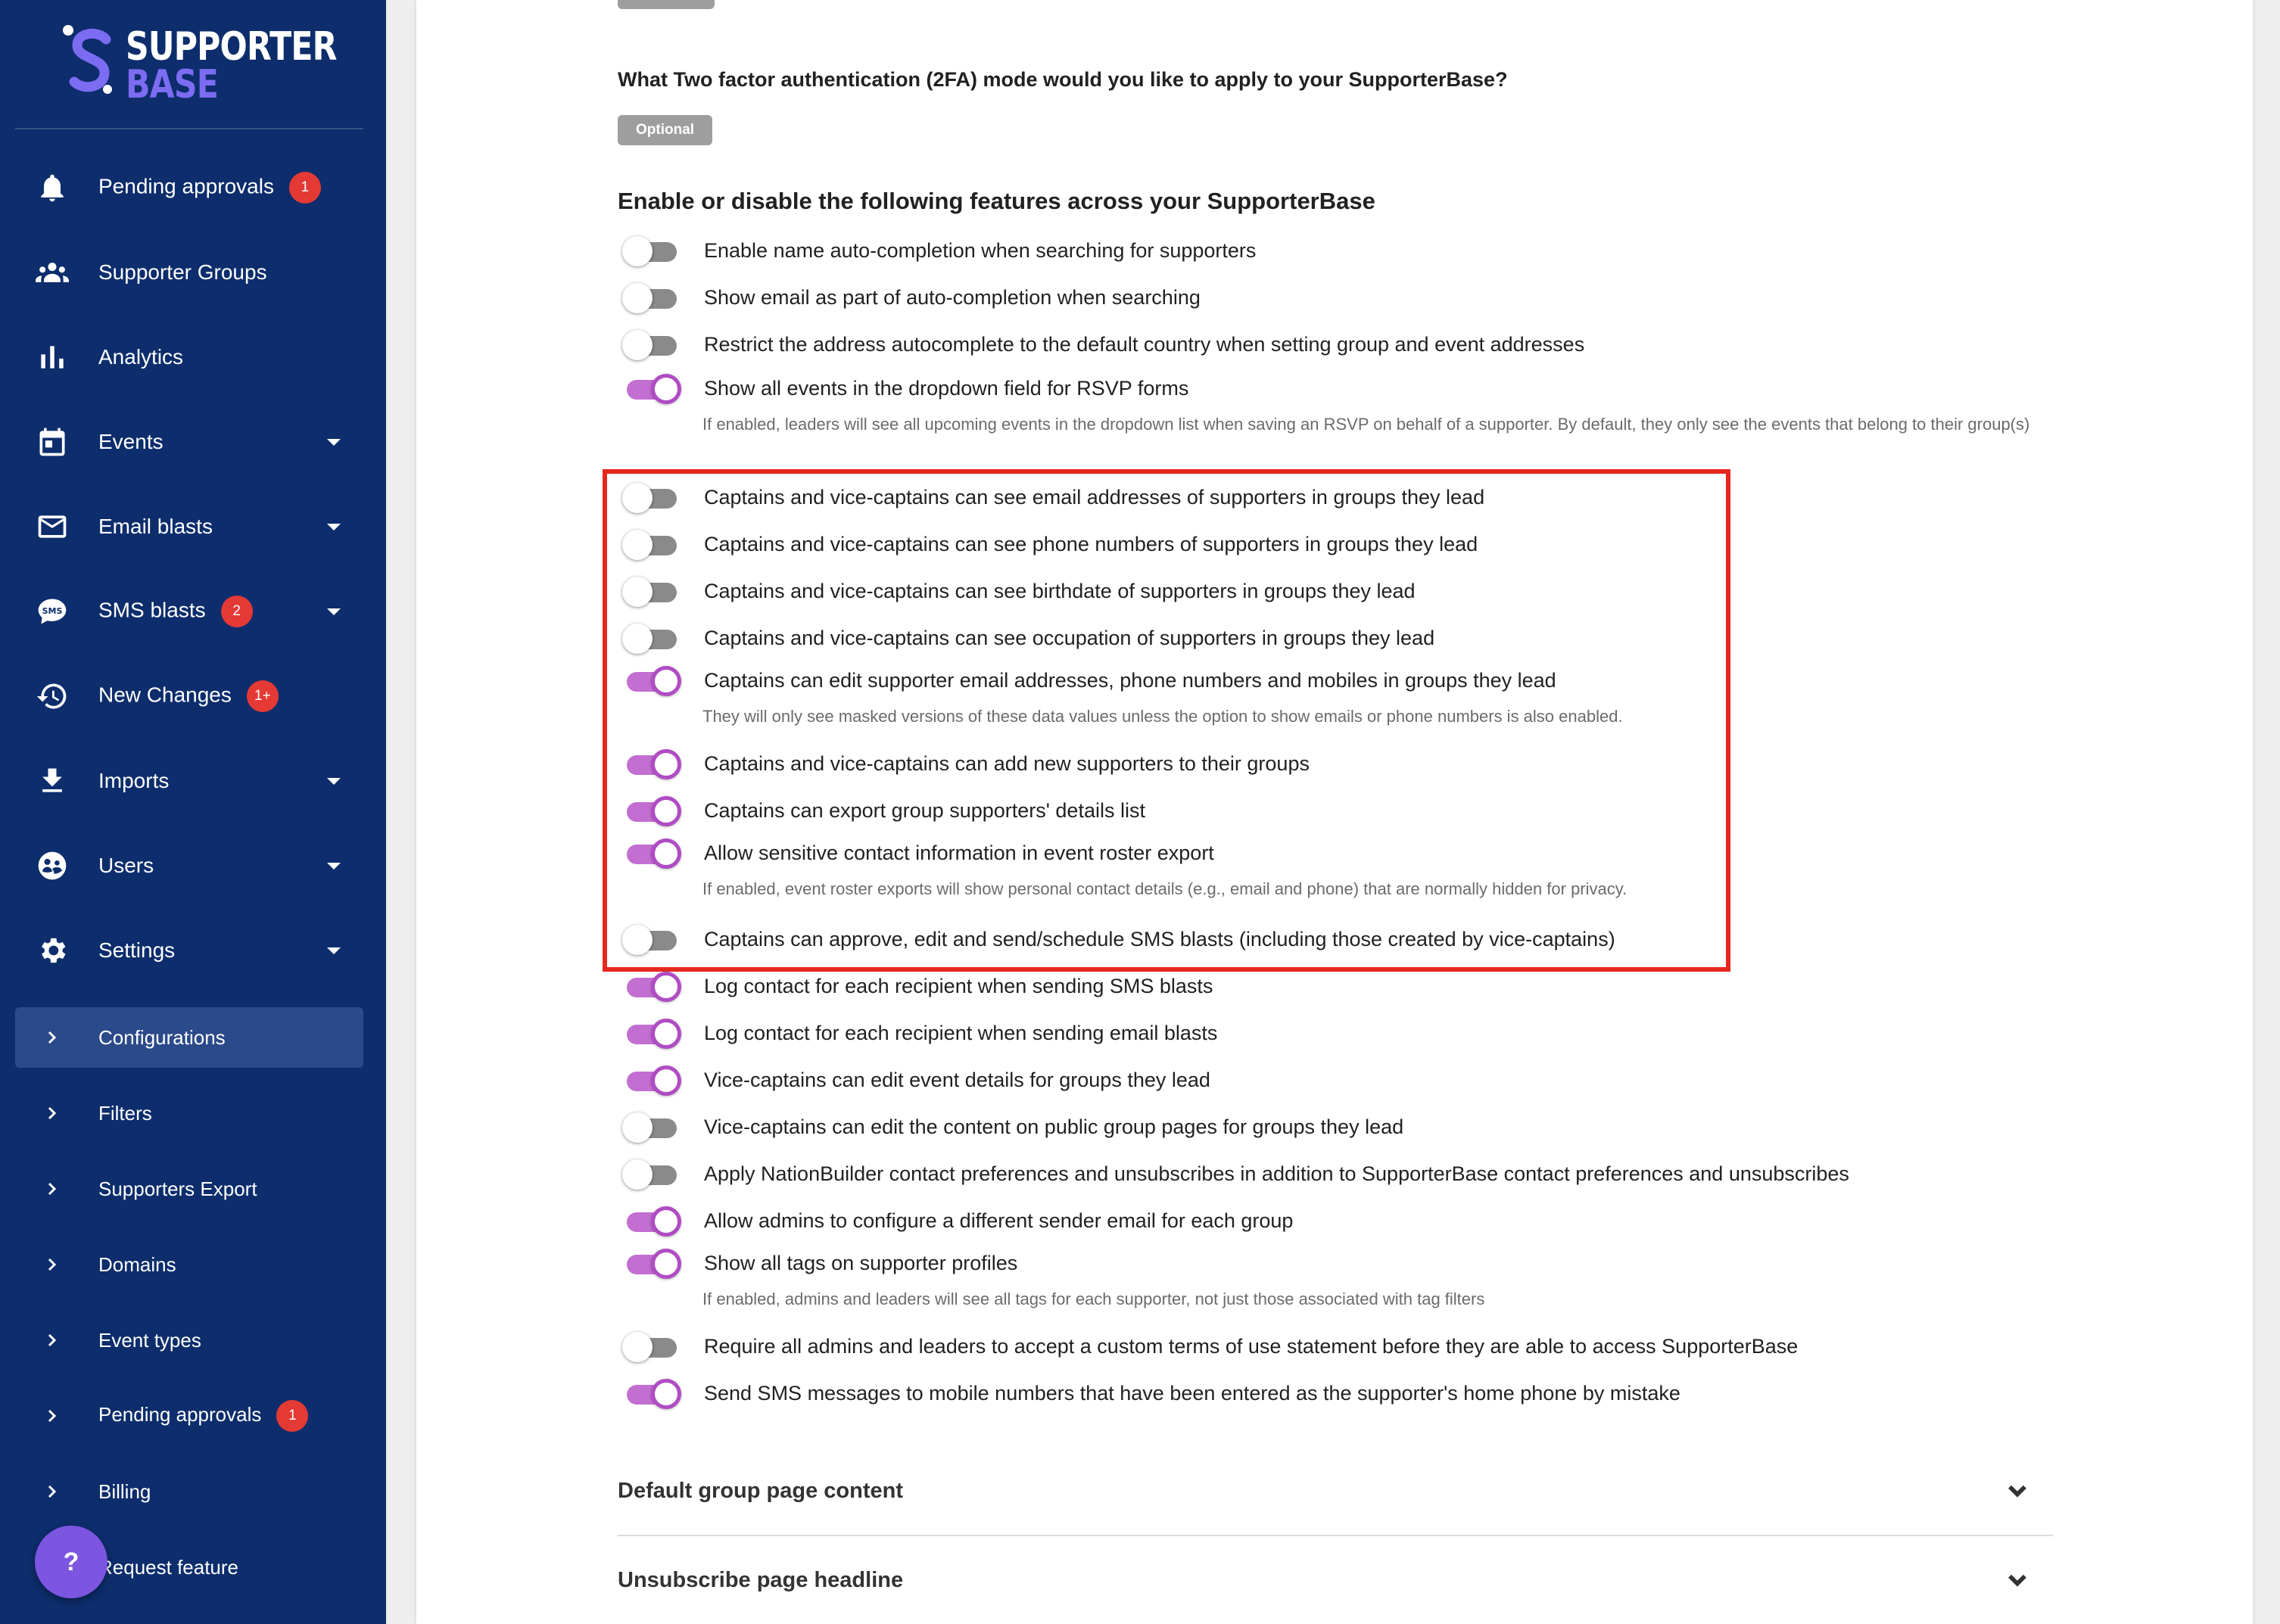 This screenshot has height=1624, width=2280. Describe the element at coordinates (52, 357) in the screenshot. I see `bar-chart-icon` at that location.